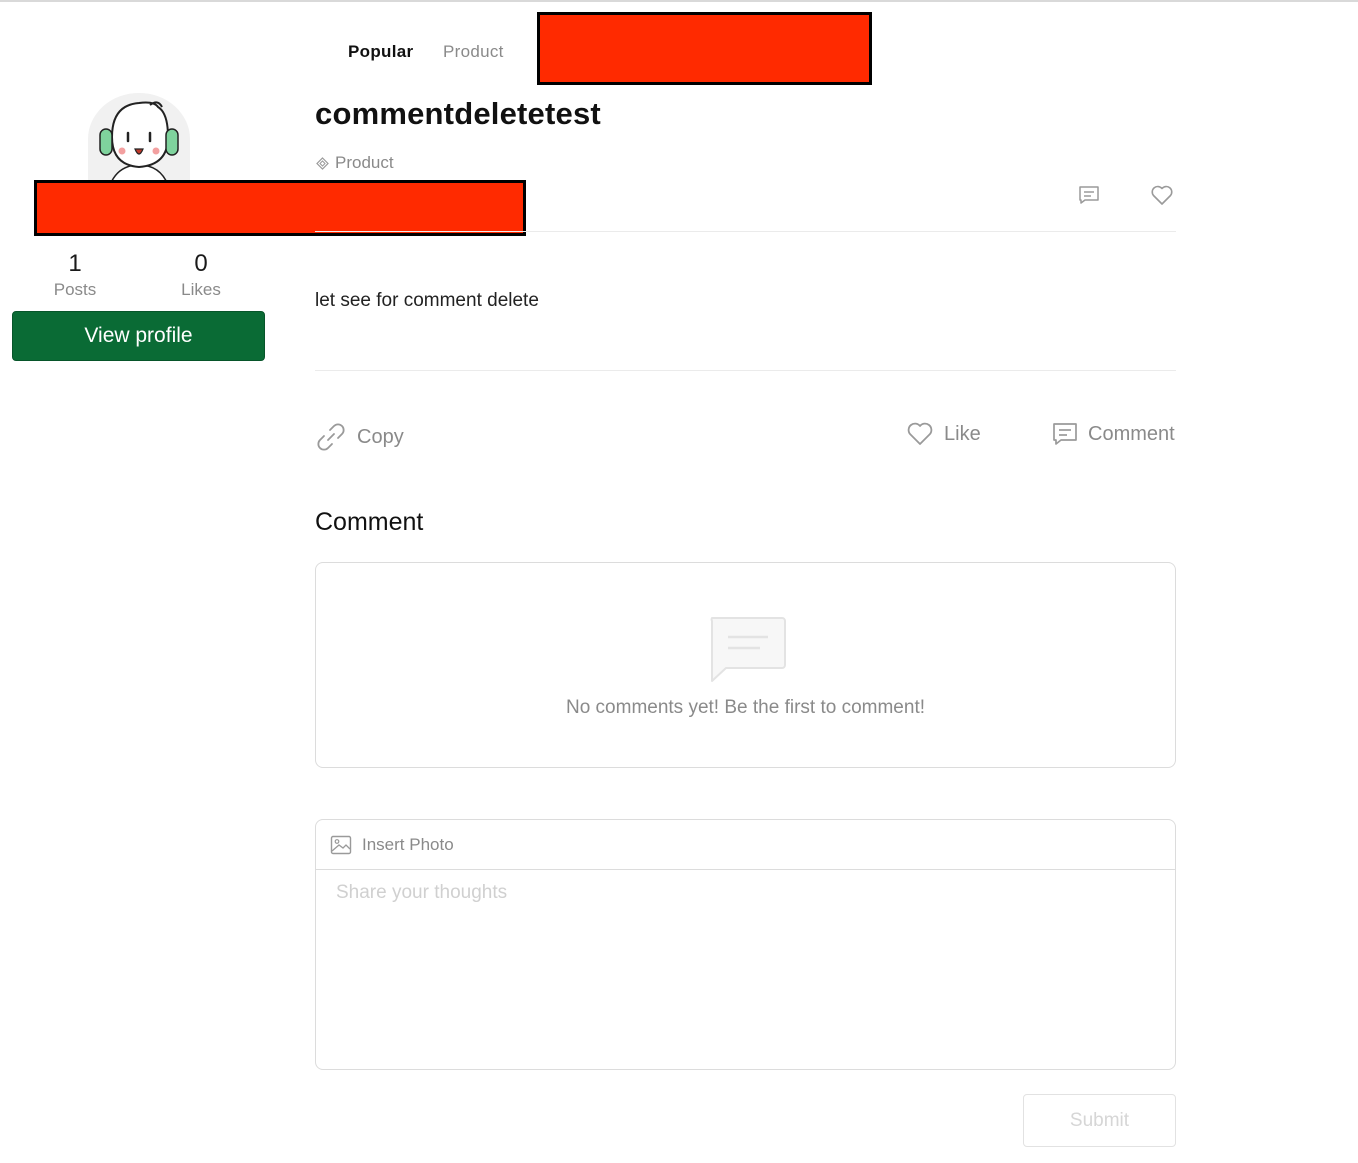 The image size is (1358, 1163). Describe the element at coordinates (962, 433) in the screenshot. I see `like-label: Like` at that location.